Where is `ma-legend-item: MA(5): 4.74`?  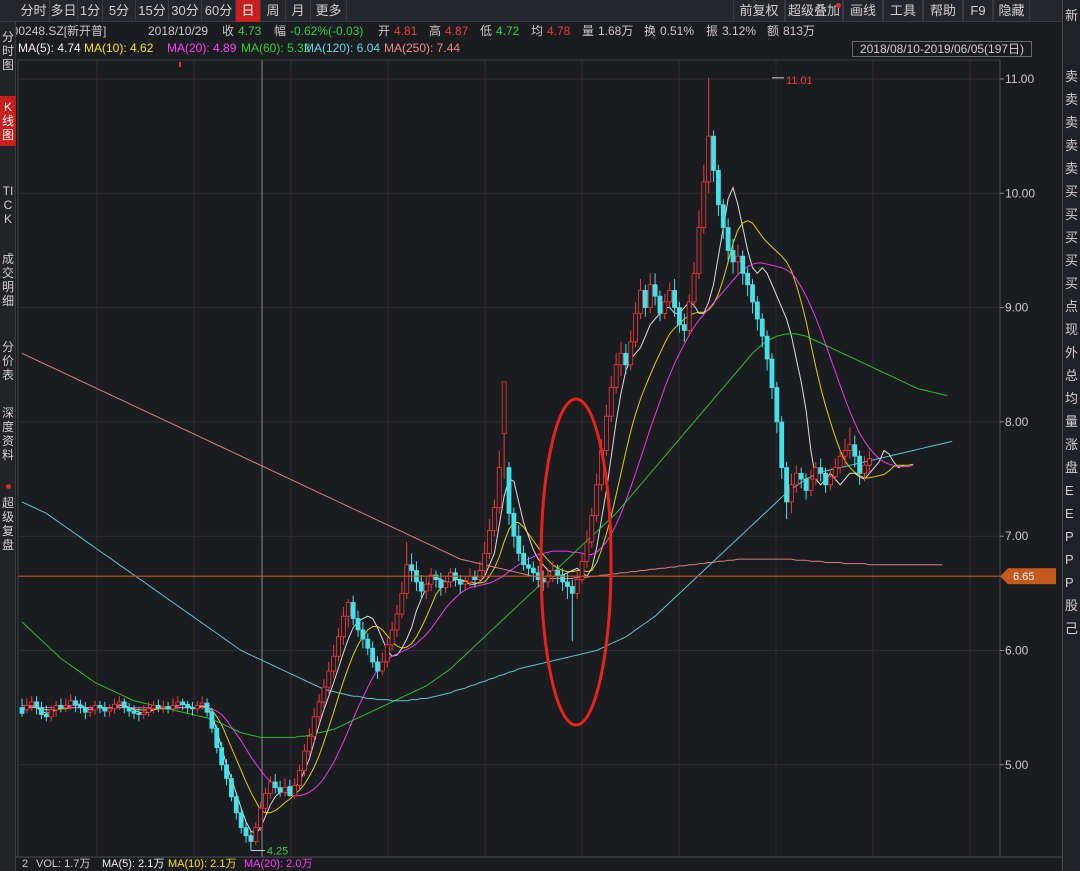 ma-legend-item: MA(5): 4.74 is located at coordinates (49, 48).